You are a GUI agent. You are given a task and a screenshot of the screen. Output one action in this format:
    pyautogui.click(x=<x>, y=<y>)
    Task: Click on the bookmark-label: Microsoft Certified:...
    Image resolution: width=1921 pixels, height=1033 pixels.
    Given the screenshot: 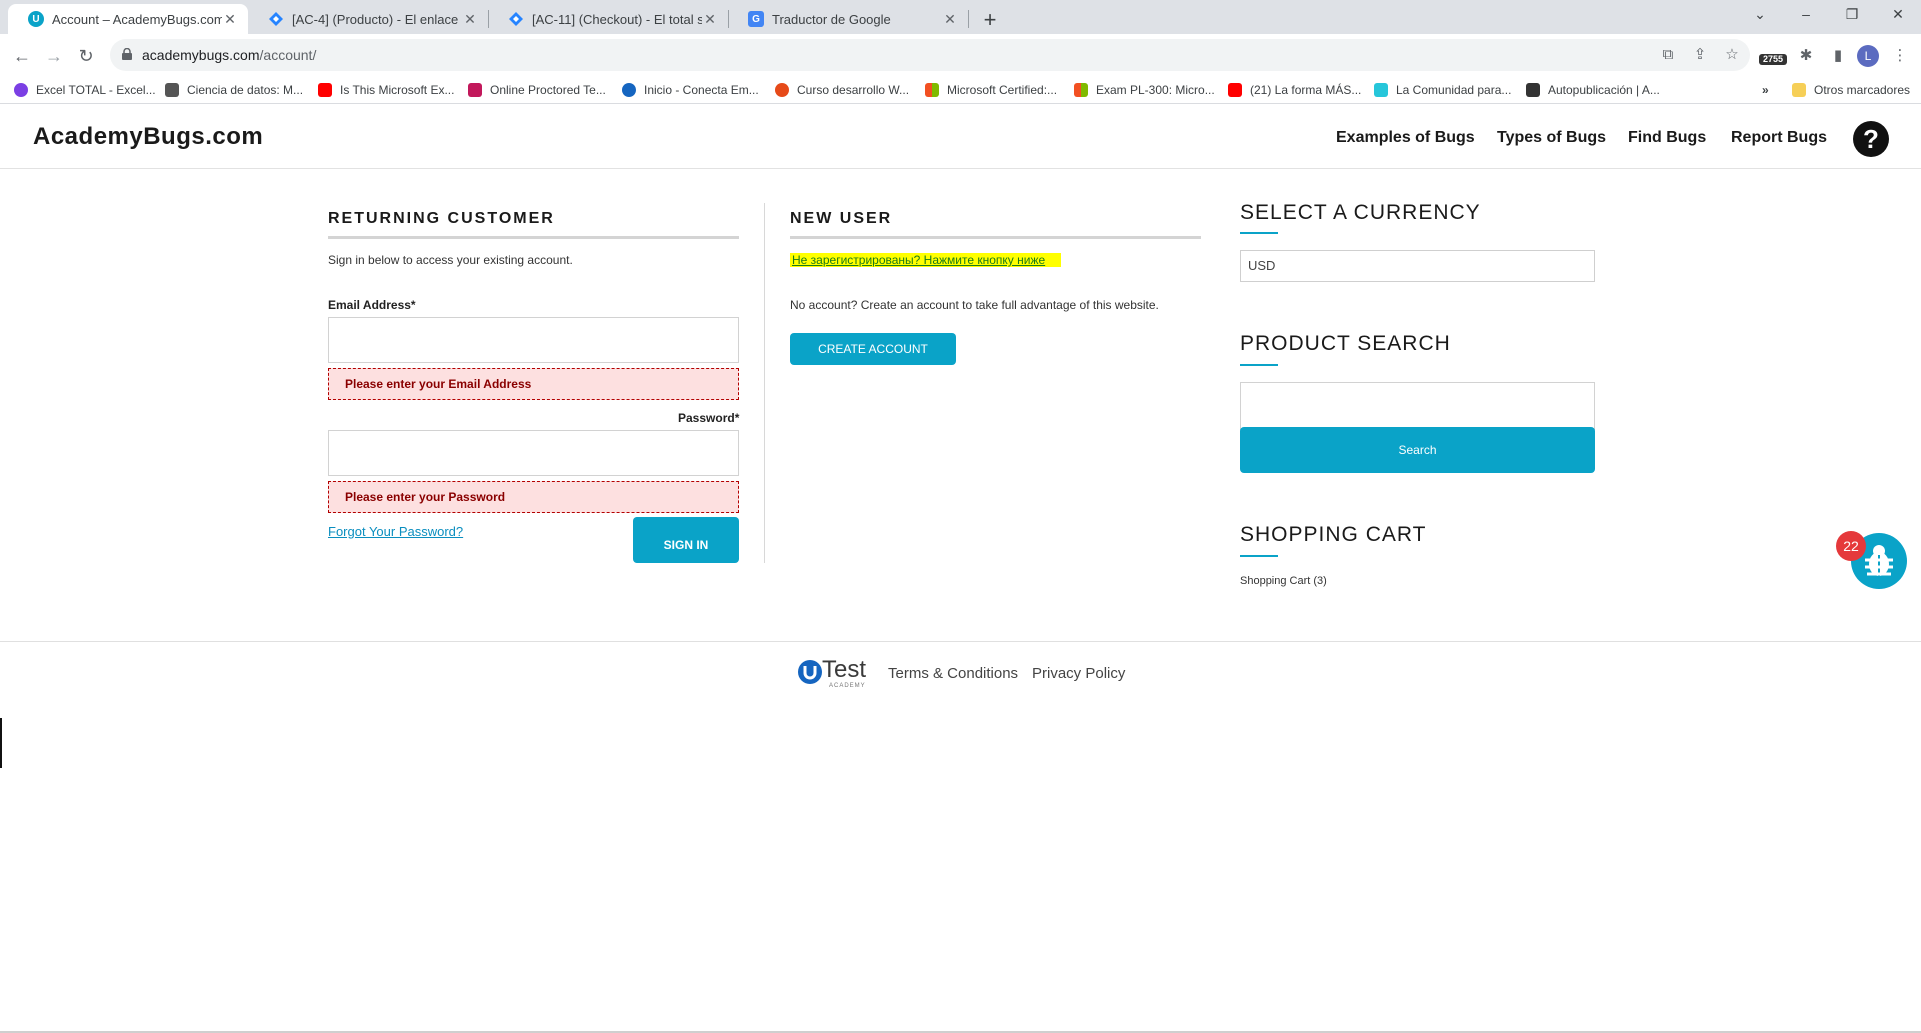 What is the action you would take?
    pyautogui.click(x=1002, y=90)
    